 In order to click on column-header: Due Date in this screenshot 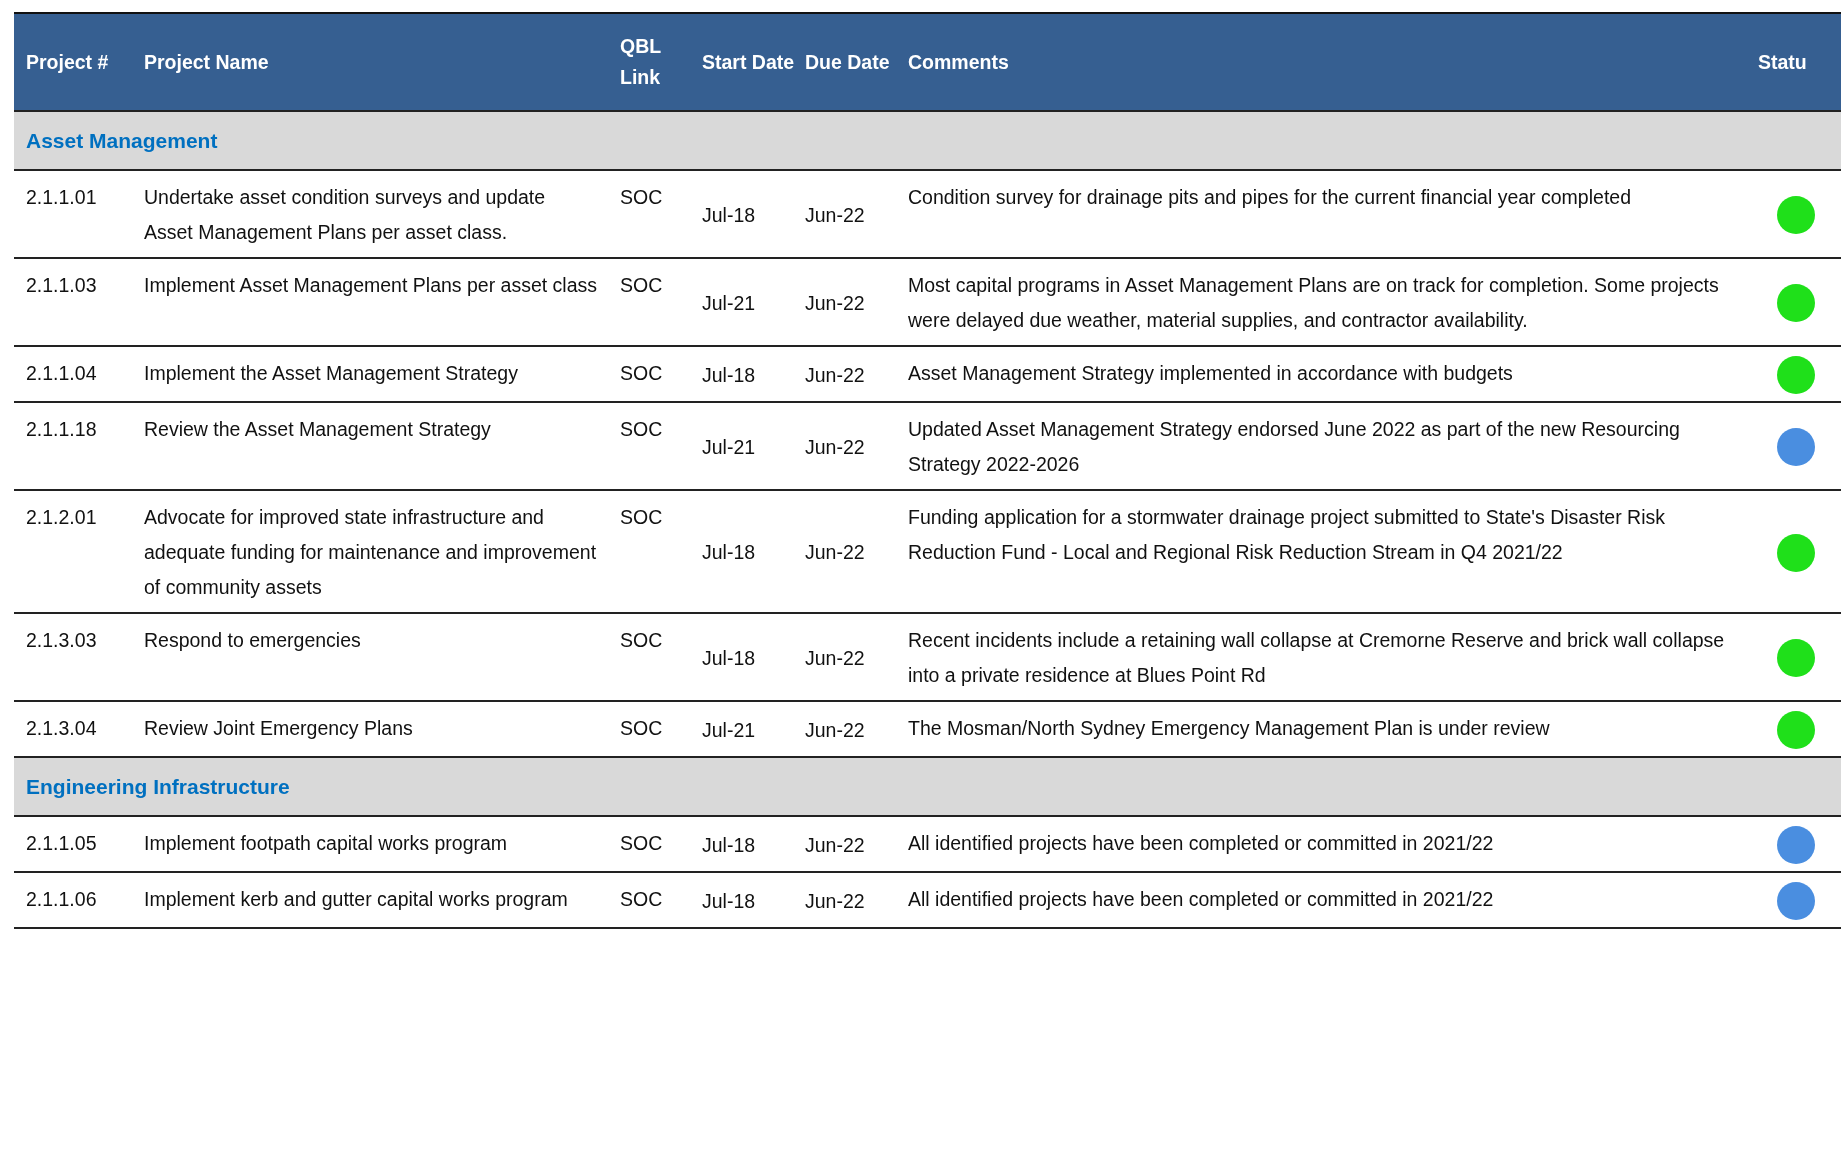, I will do `click(847, 62)`.